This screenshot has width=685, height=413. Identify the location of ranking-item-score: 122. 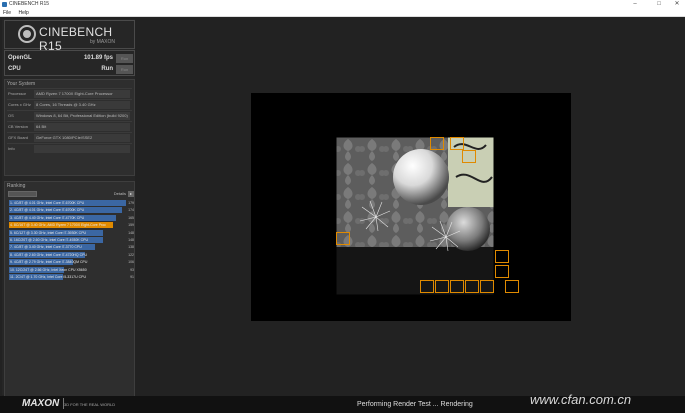
(131, 254).